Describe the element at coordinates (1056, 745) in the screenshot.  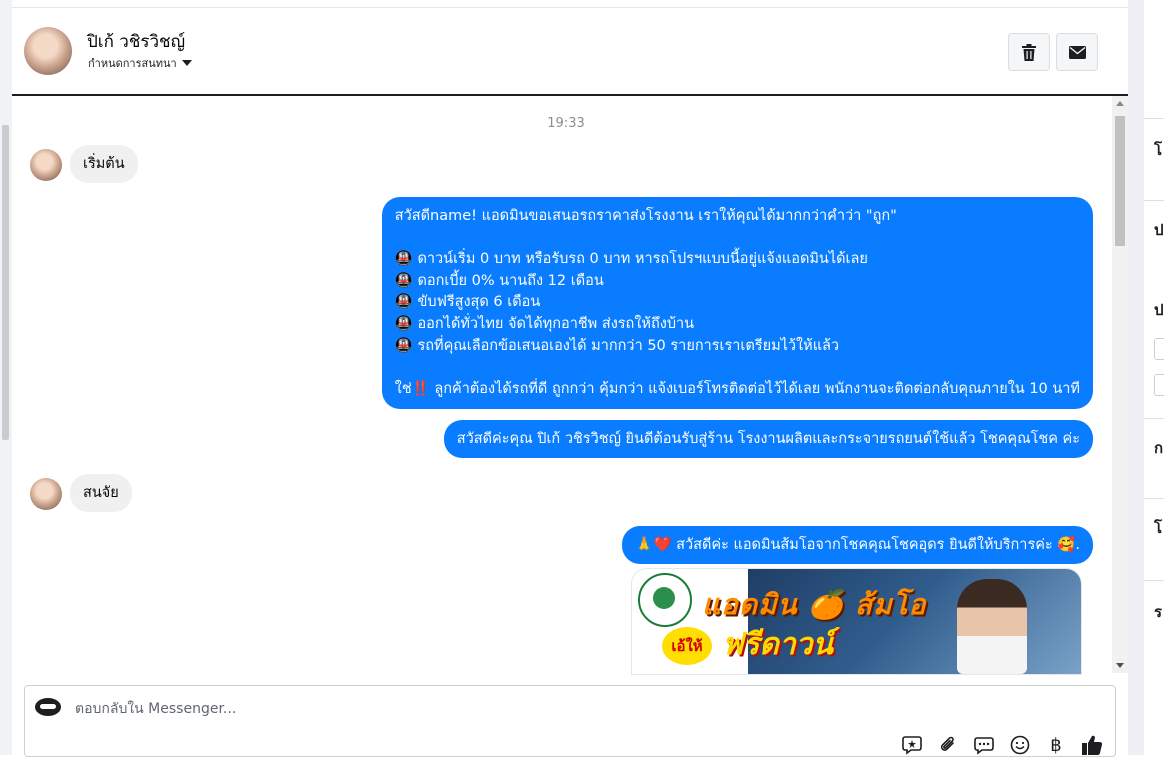
I see `payment-button: ฿` at that location.